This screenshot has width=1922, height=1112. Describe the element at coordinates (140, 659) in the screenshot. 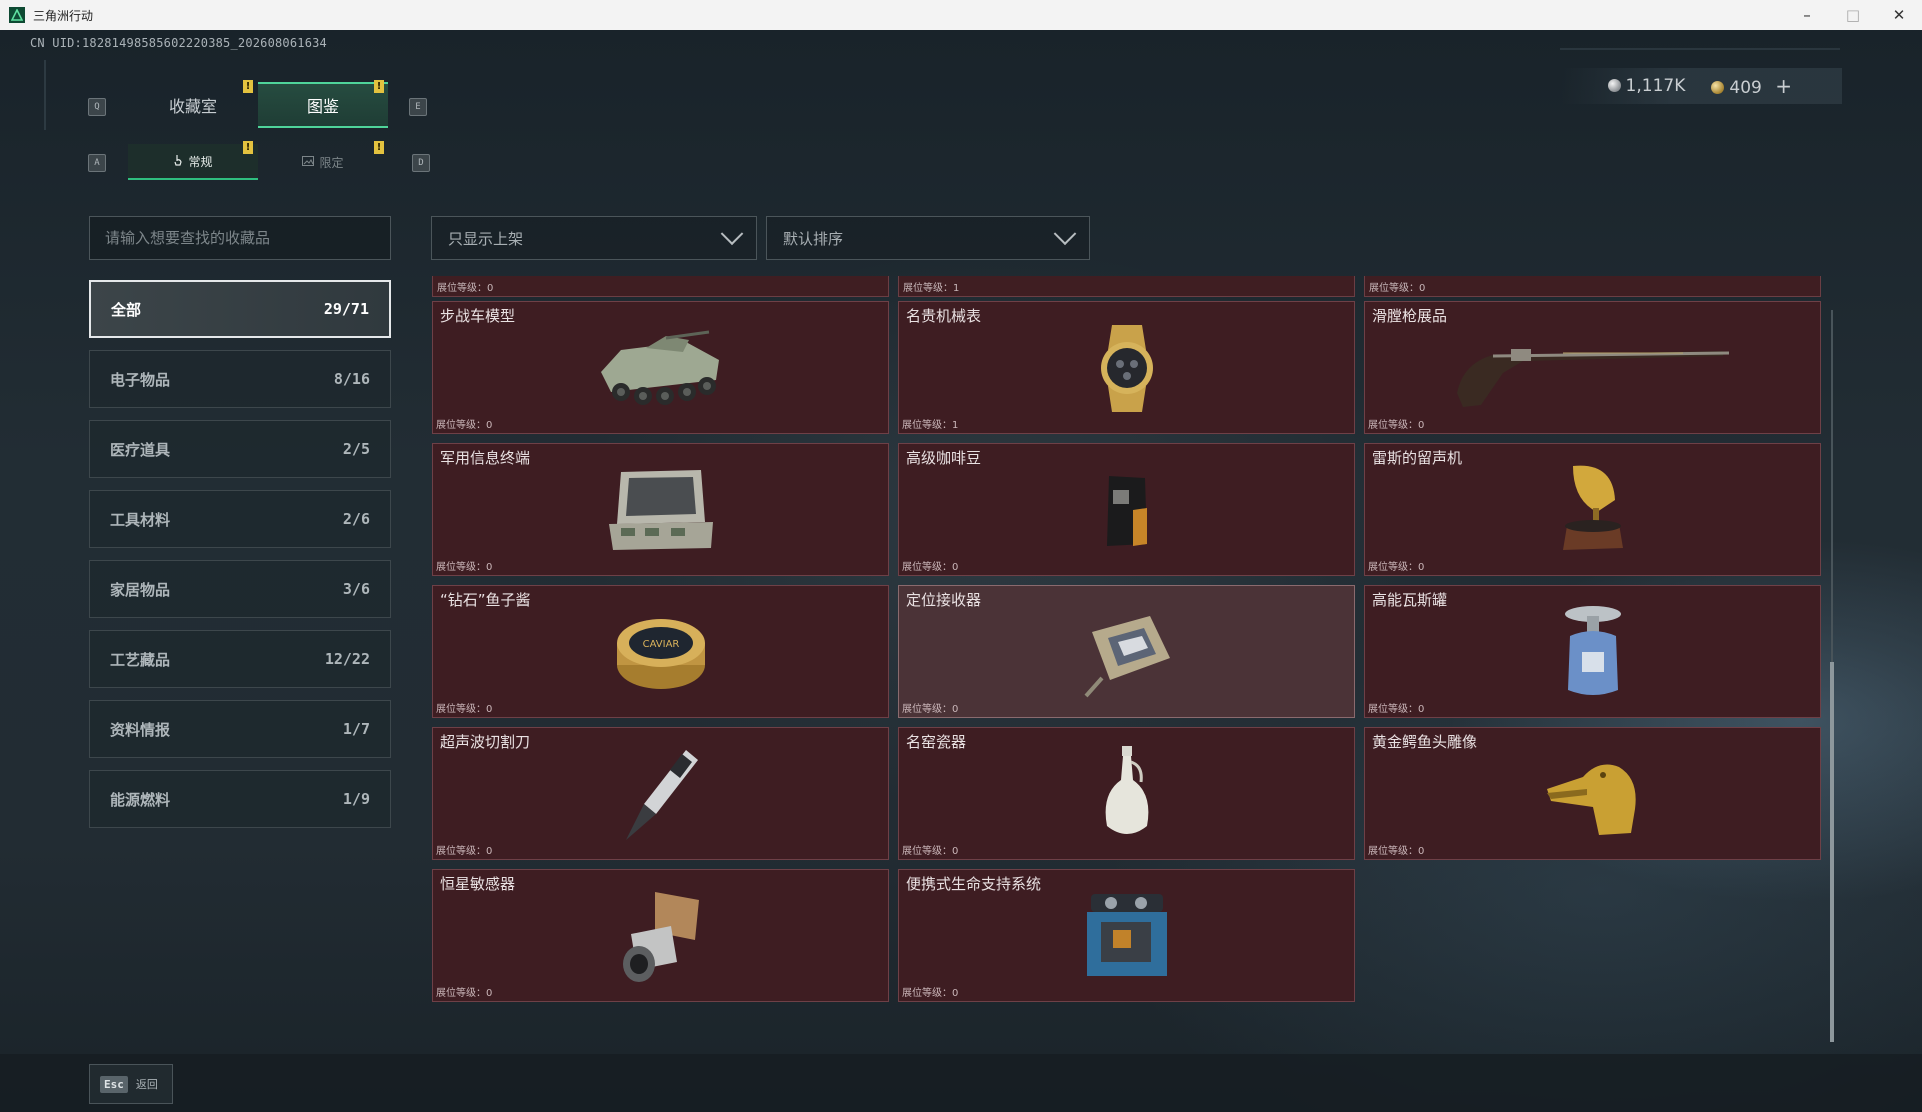

I see `category-label: 工艺藏品` at that location.